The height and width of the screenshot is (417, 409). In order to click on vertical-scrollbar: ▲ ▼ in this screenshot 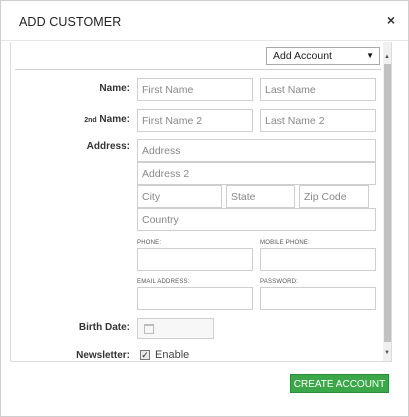, I will do `click(387, 201)`.